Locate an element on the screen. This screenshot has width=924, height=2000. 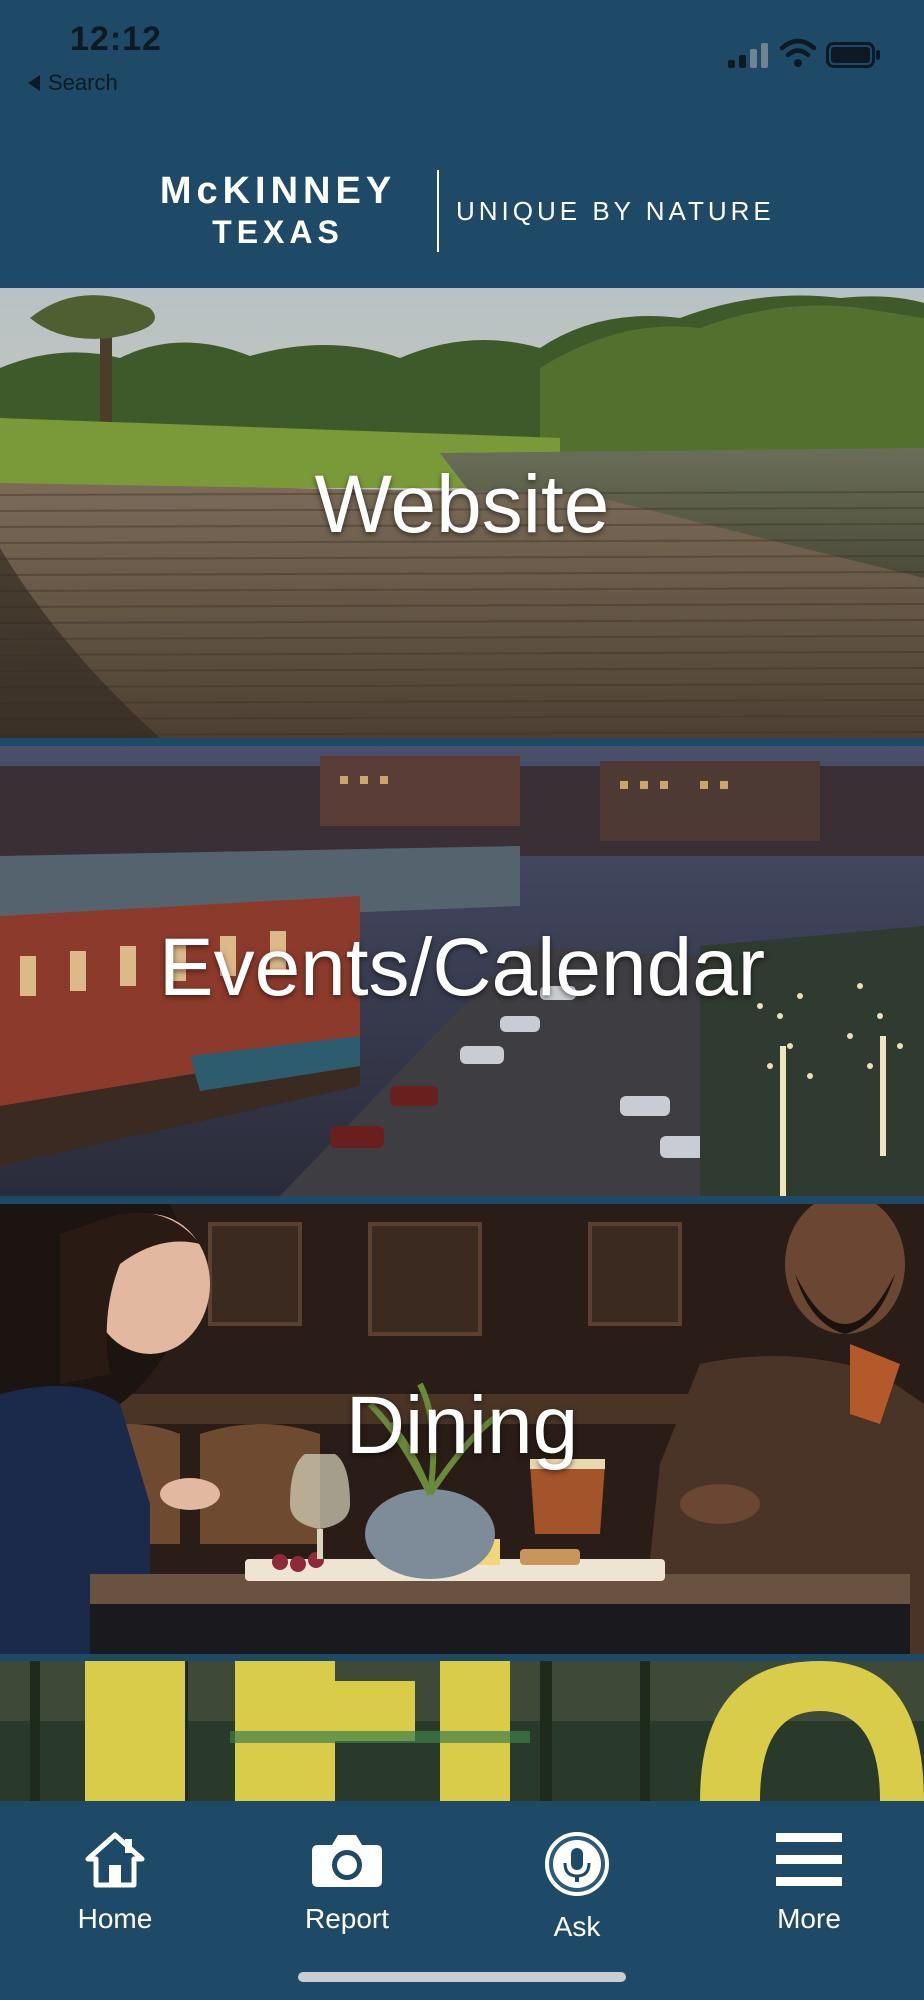
cellular-signal-icon is located at coordinates (750, 55).